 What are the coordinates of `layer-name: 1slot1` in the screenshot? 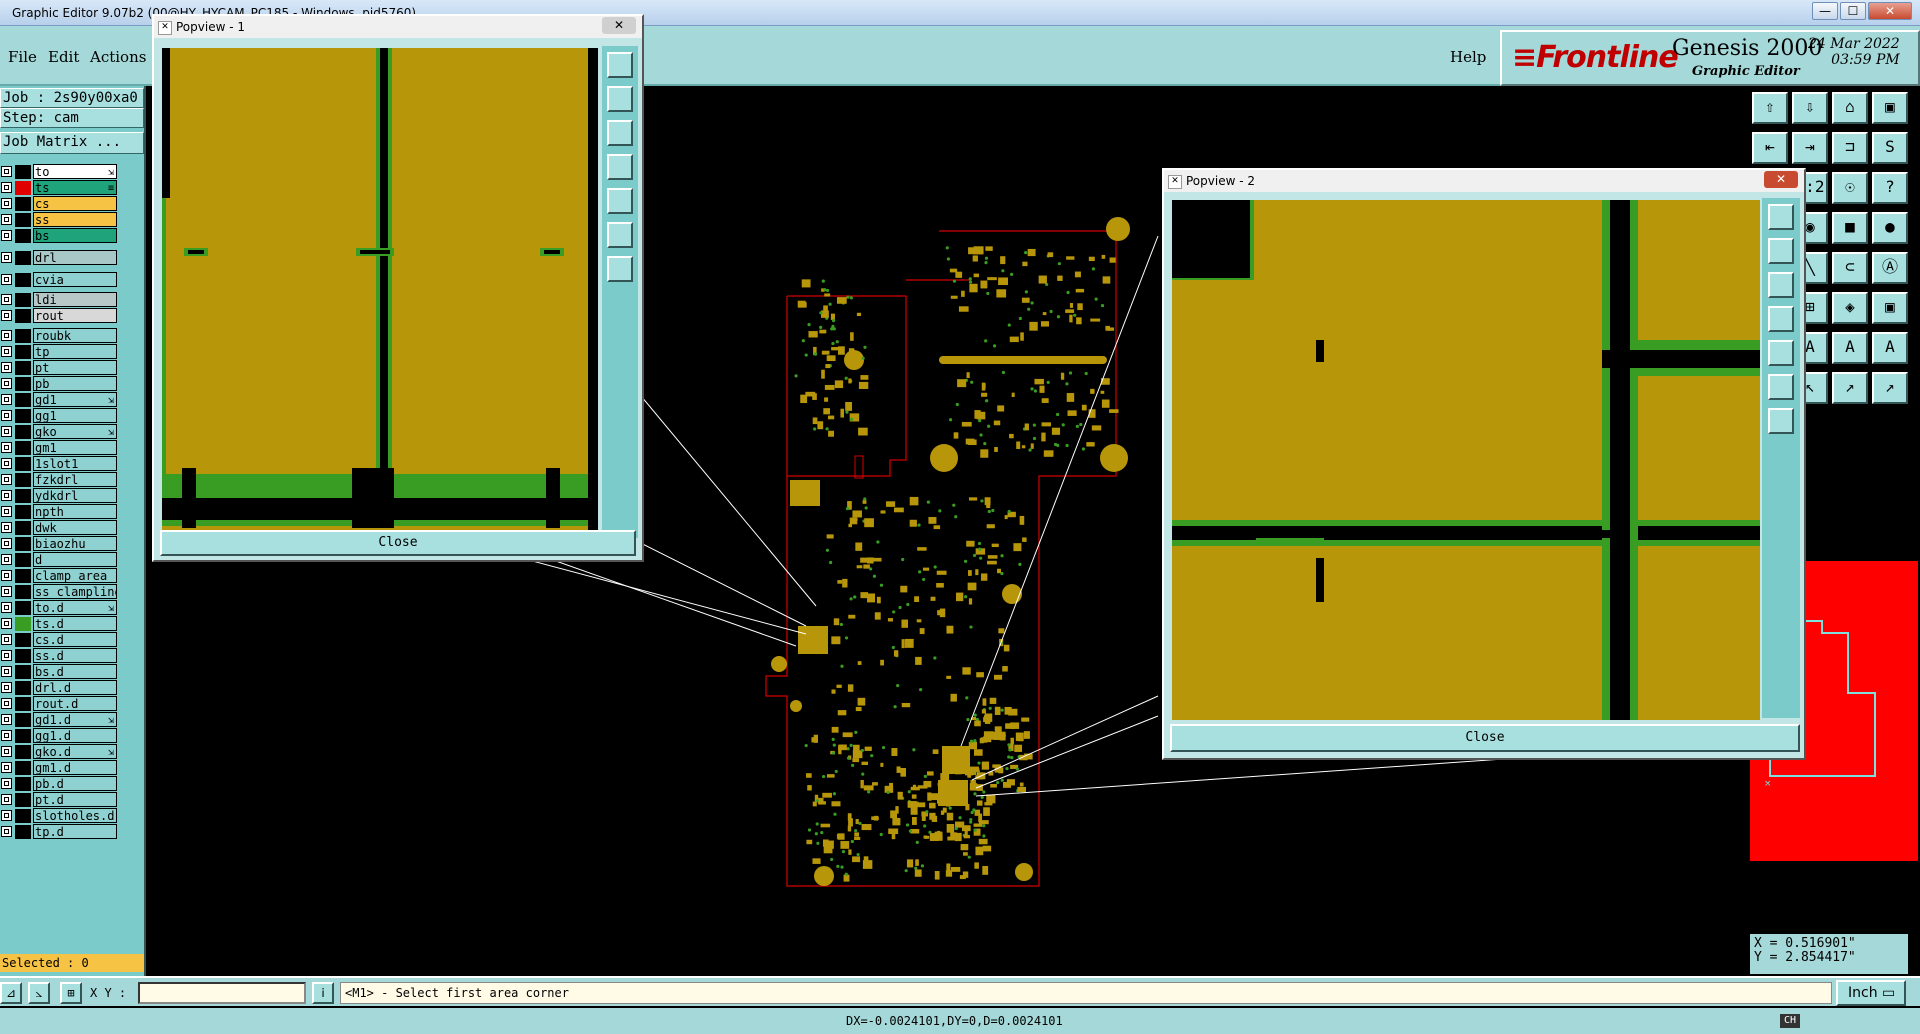 It's located at (75, 463).